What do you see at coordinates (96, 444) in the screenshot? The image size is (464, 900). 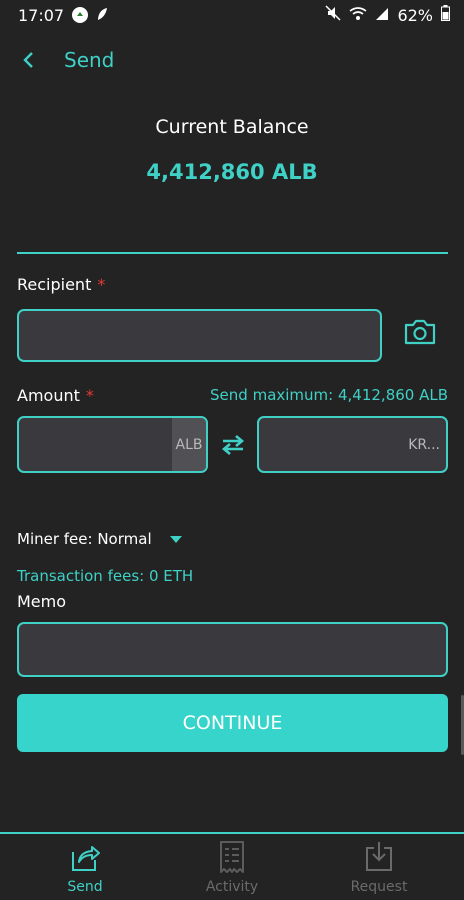 I see `crypto-amount-input` at bounding box center [96, 444].